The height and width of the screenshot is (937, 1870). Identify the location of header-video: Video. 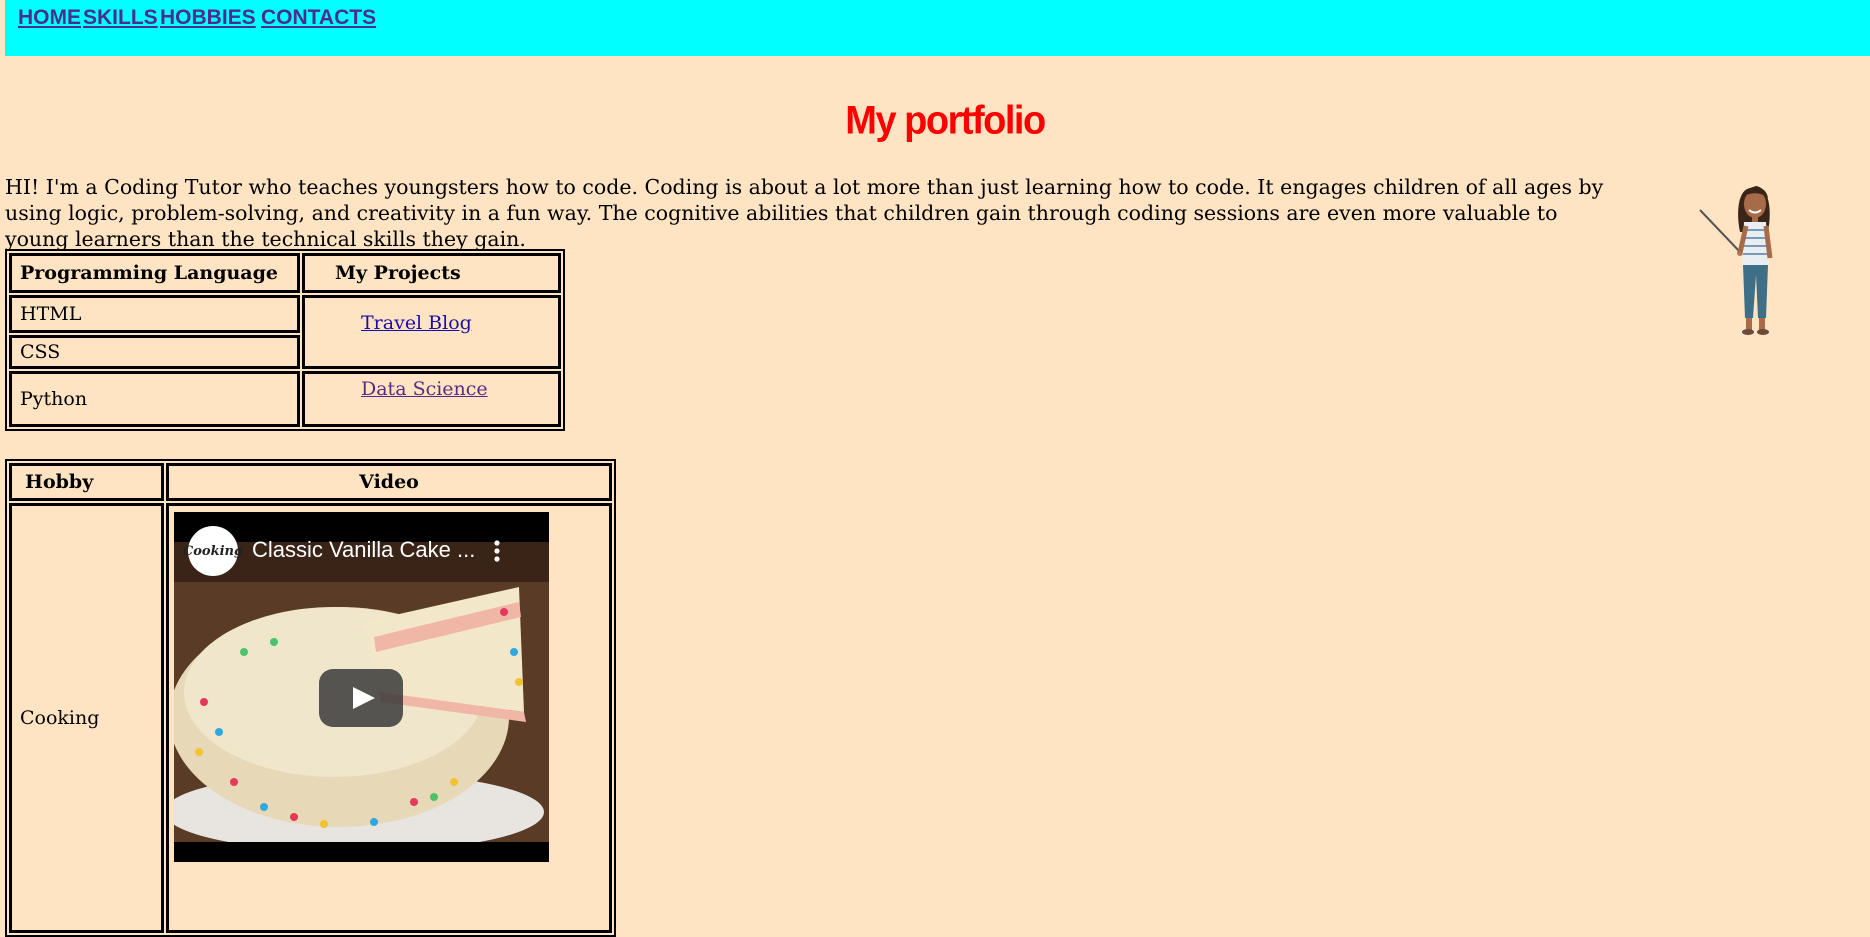
(389, 482).